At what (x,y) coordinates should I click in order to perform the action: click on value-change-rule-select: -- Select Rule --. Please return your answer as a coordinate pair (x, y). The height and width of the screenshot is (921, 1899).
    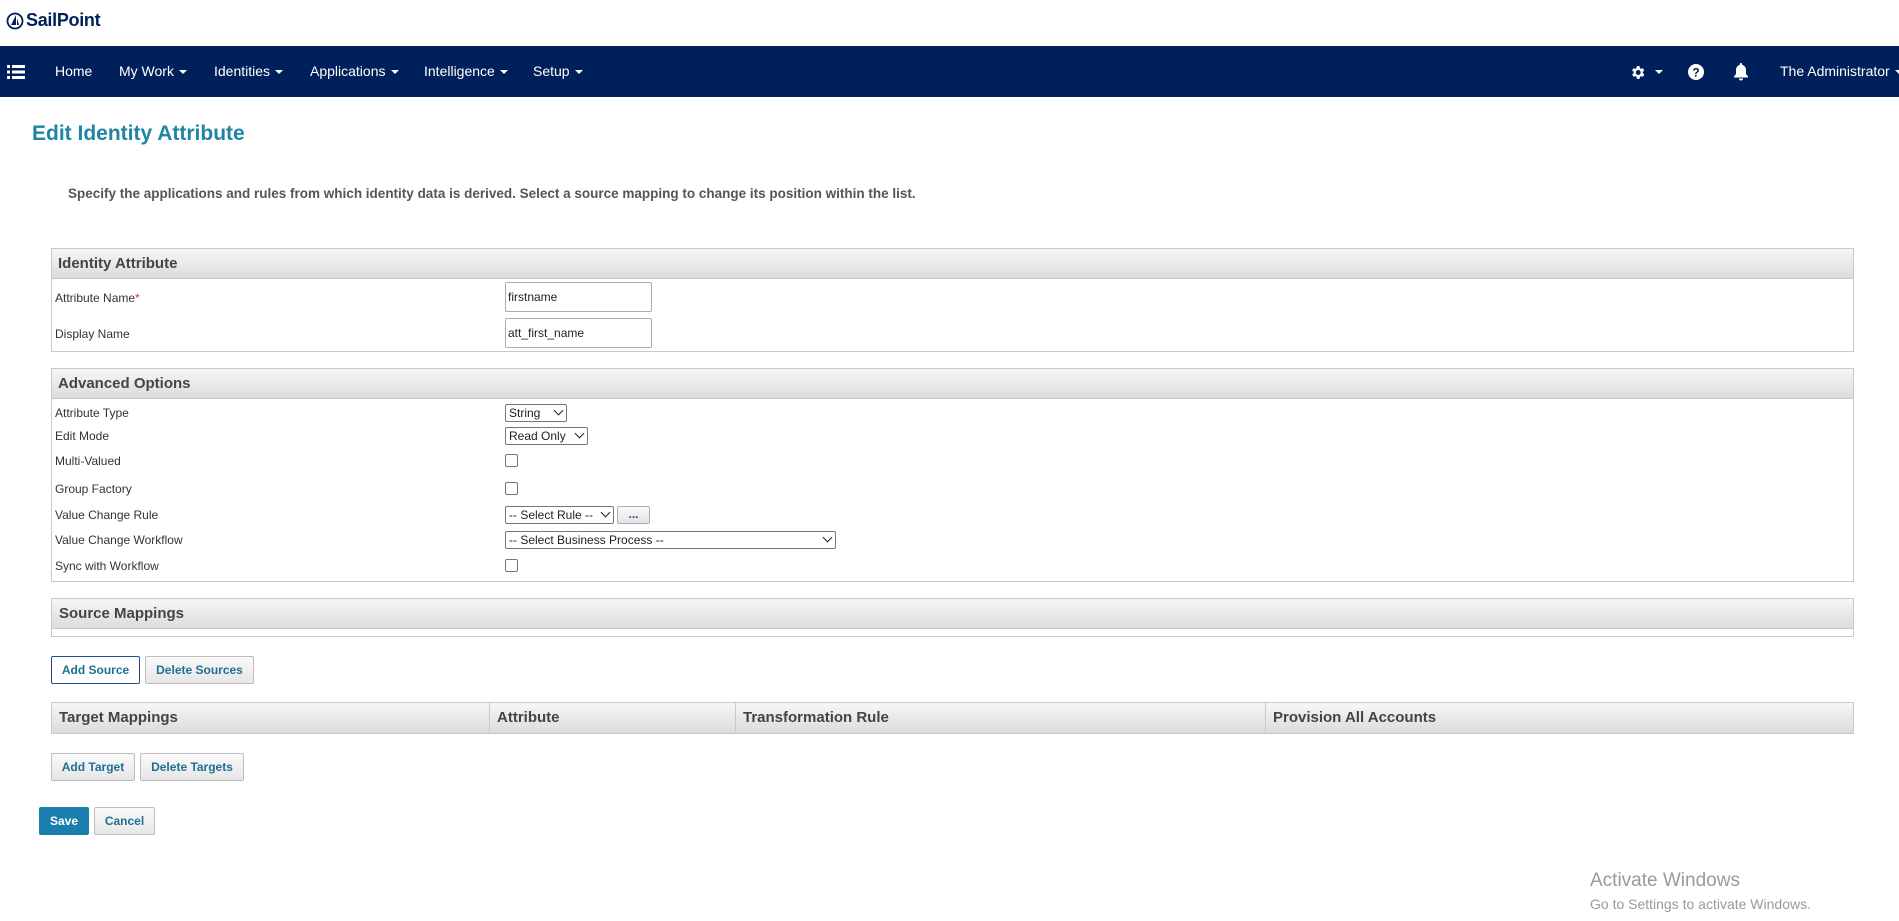
    Looking at the image, I should click on (559, 515).